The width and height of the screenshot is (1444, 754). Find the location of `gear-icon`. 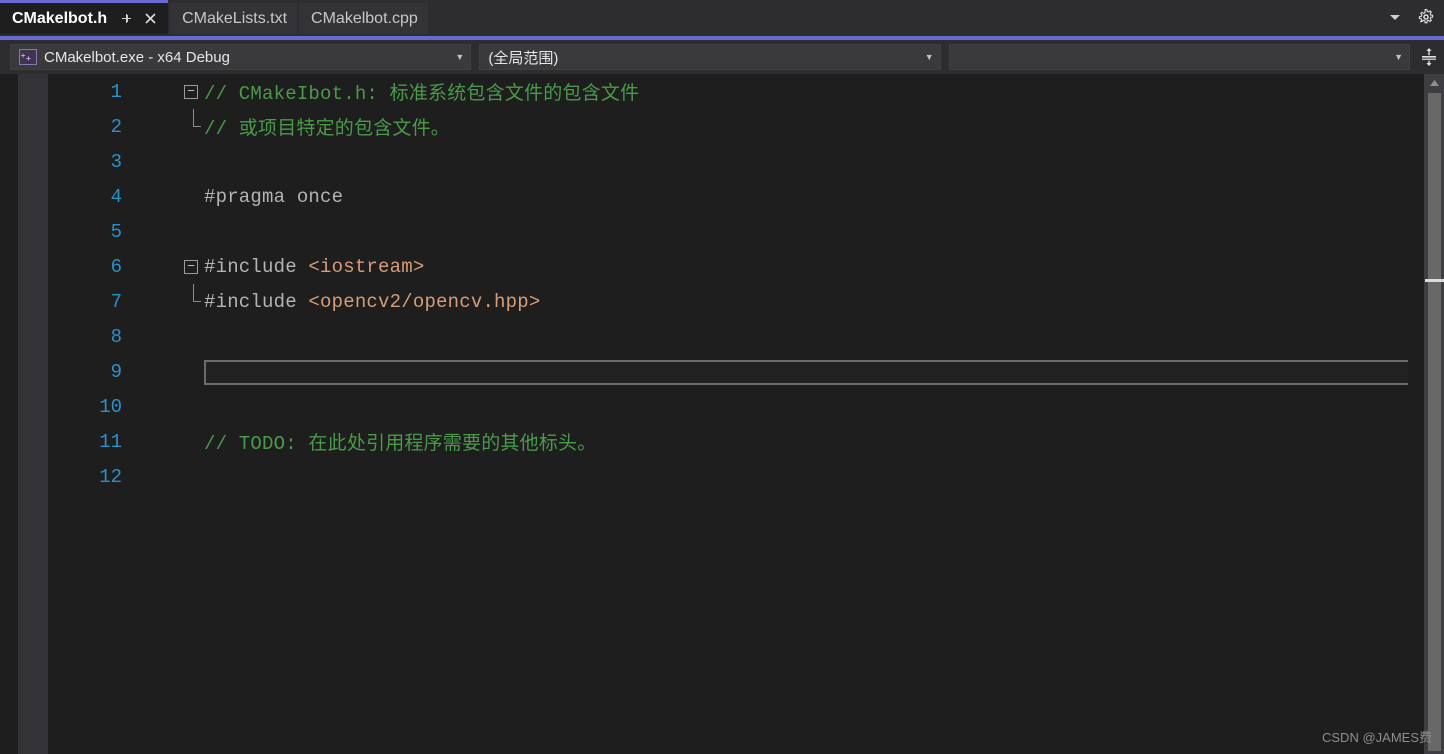

gear-icon is located at coordinates (1426, 17).